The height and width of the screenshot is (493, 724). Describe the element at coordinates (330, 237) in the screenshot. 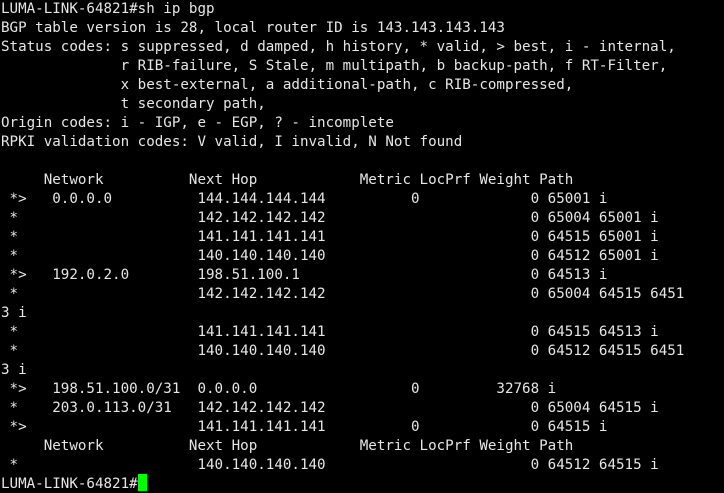

I see `route-row: * 141.141.141.141 0 64515 65001 i` at that location.